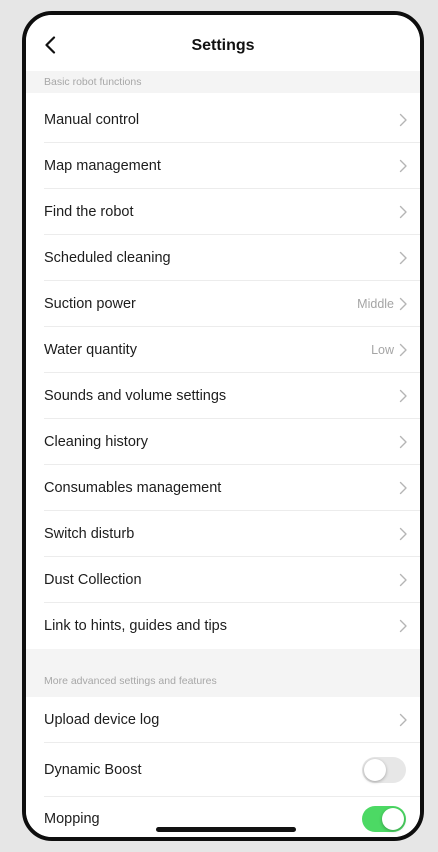 The height and width of the screenshot is (852, 438). I want to click on row-value: Middle, so click(375, 304).